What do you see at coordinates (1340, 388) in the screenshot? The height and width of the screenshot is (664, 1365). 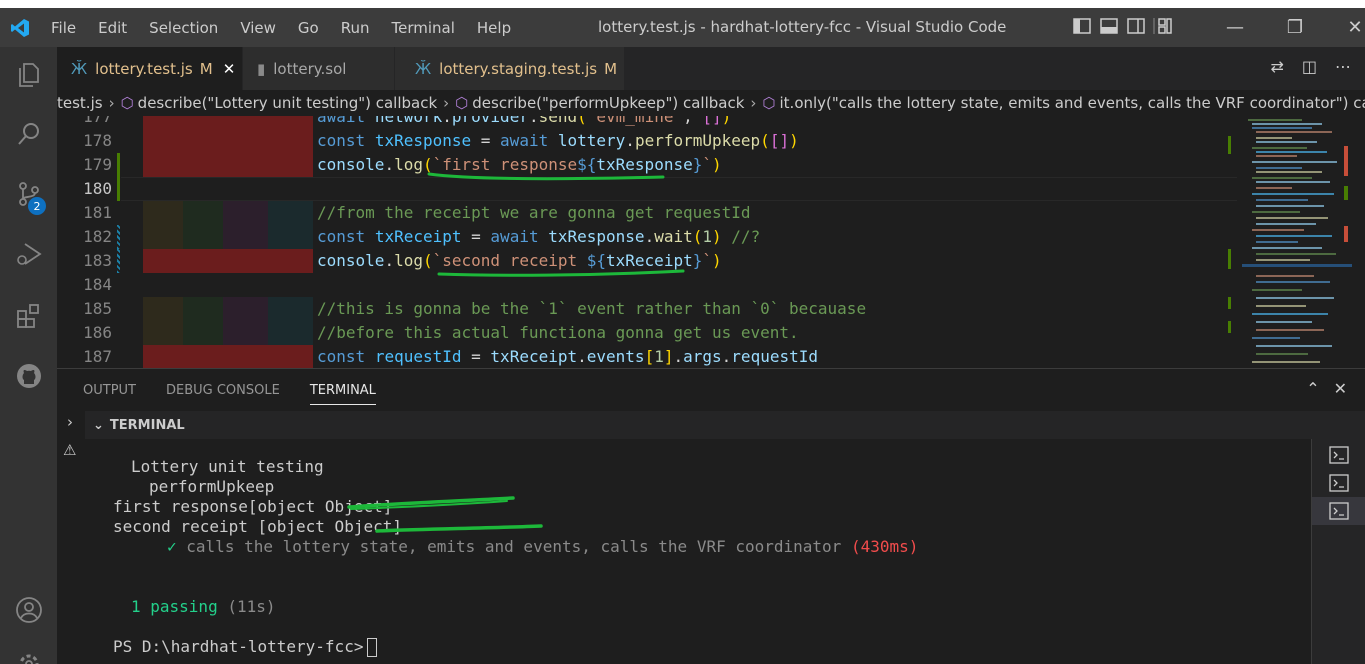 I see `close-panel-icon: ✕` at bounding box center [1340, 388].